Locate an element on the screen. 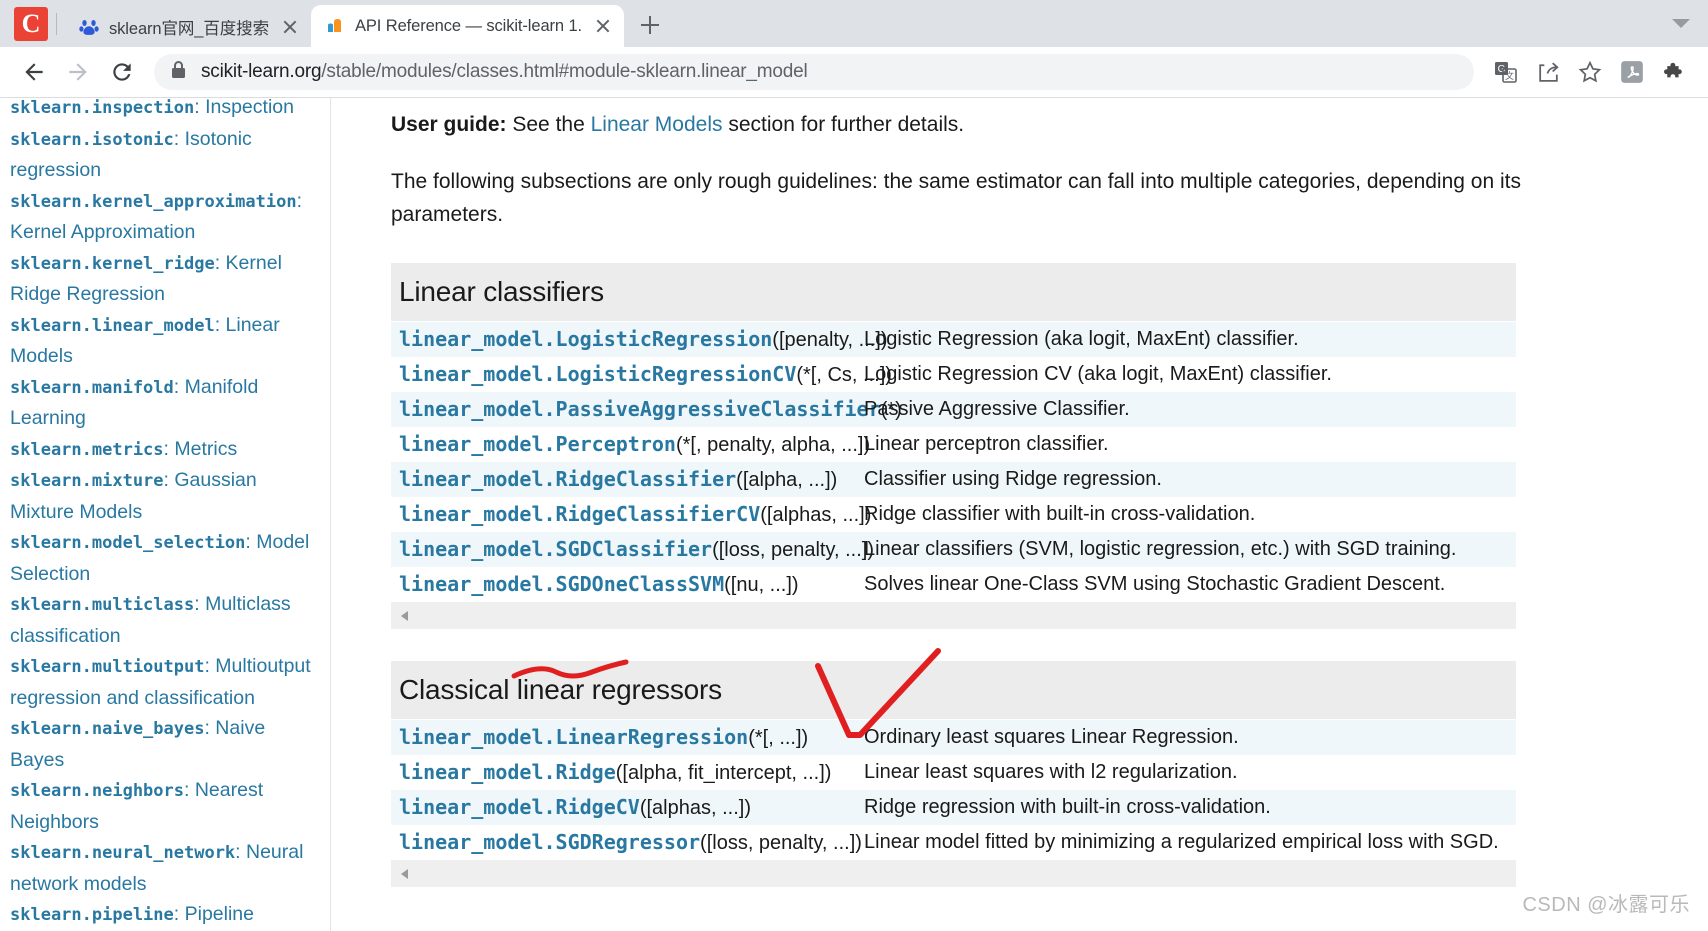 The width and height of the screenshot is (1708, 931). api-class-name-cell: linear_model.LinearRegression(*[, ...]) is located at coordinates (623, 737).